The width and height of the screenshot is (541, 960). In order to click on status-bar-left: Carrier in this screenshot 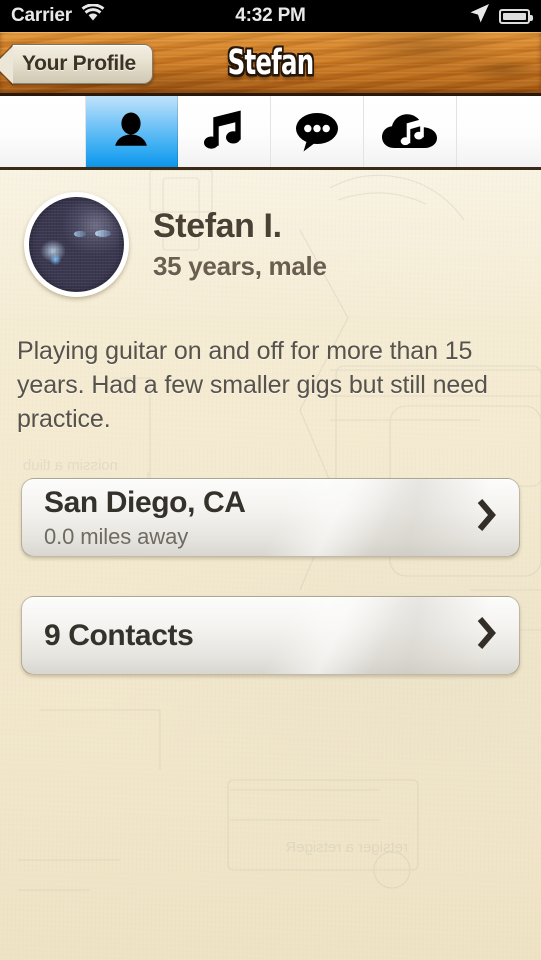, I will do `click(58, 15)`.